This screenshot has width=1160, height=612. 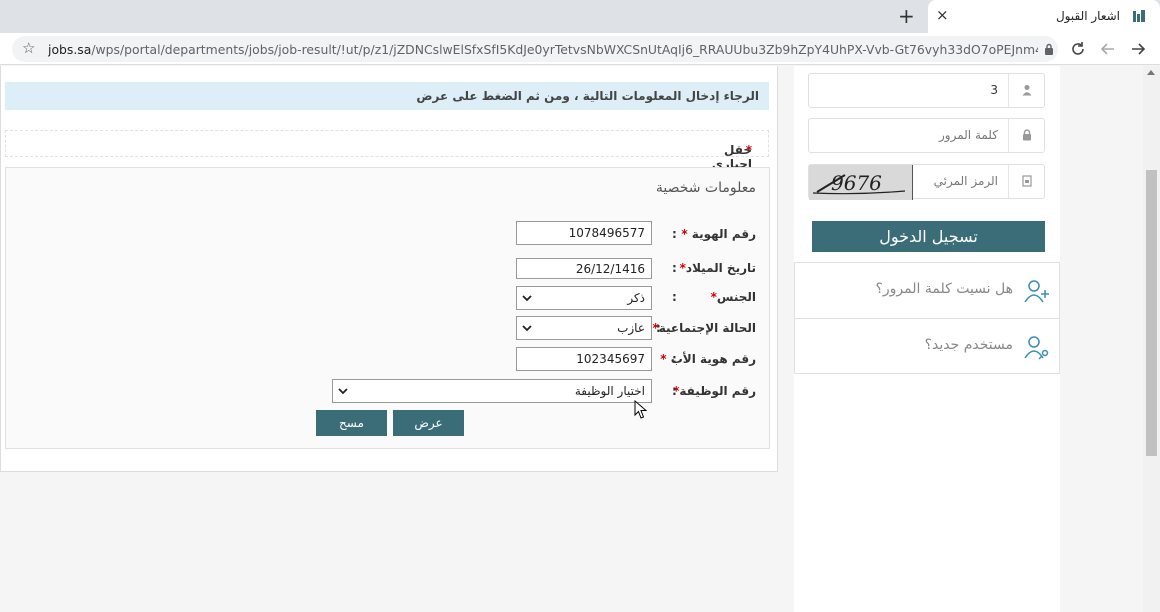 I want to click on form-section-title: معلومات شخصية, so click(x=705, y=188).